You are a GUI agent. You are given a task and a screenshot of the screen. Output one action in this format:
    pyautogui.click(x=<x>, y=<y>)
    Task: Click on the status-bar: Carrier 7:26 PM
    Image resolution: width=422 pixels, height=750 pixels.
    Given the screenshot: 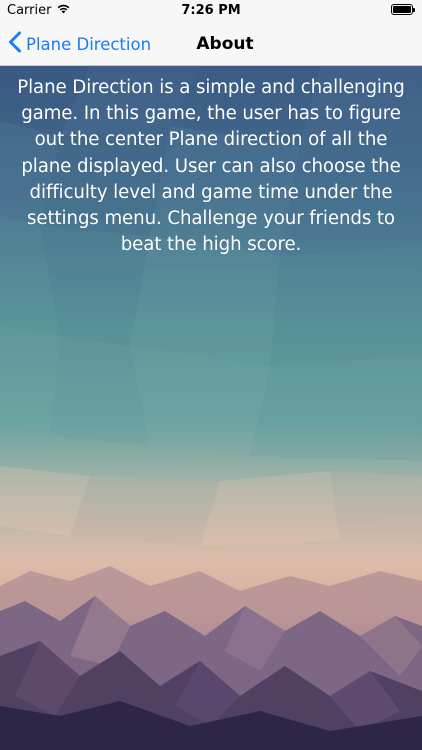 What is the action you would take?
    pyautogui.click(x=211, y=11)
    